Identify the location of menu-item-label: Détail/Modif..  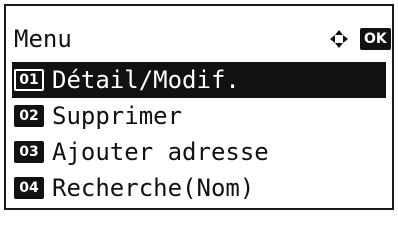
(146, 80).